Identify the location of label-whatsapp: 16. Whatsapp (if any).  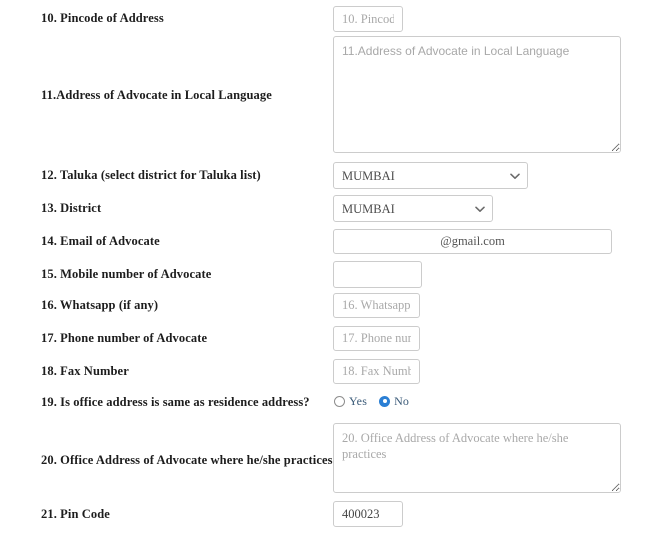
(100, 305).